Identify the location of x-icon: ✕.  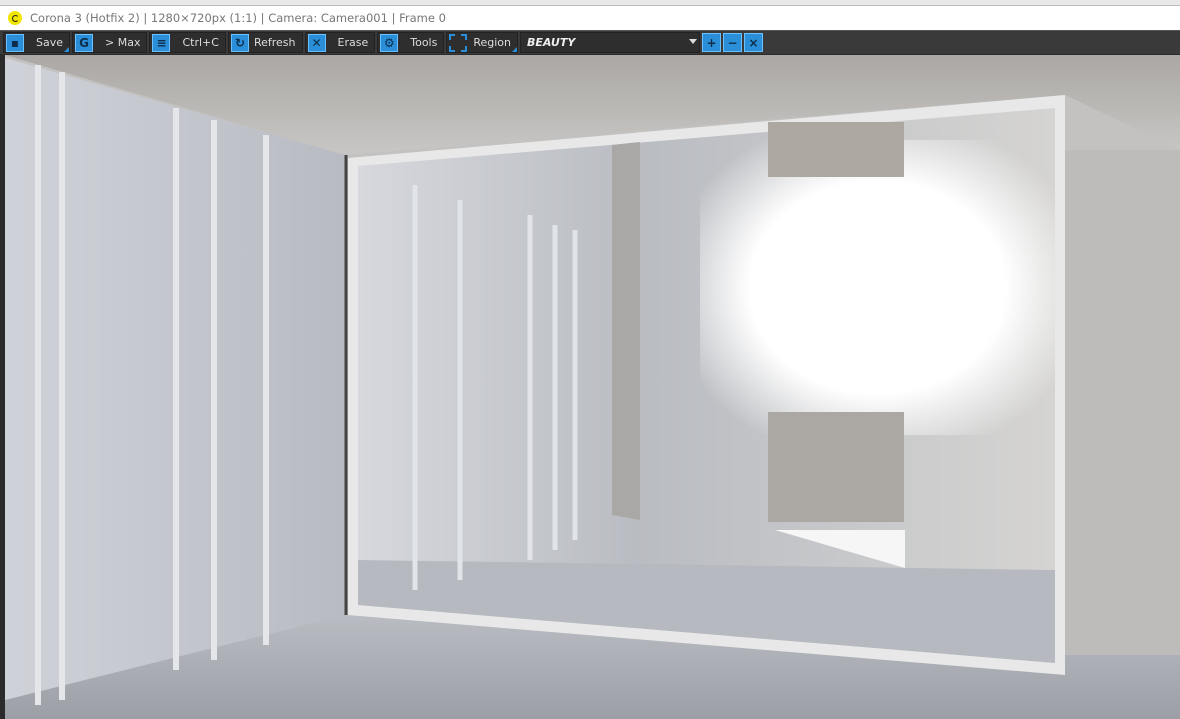
(316, 42).